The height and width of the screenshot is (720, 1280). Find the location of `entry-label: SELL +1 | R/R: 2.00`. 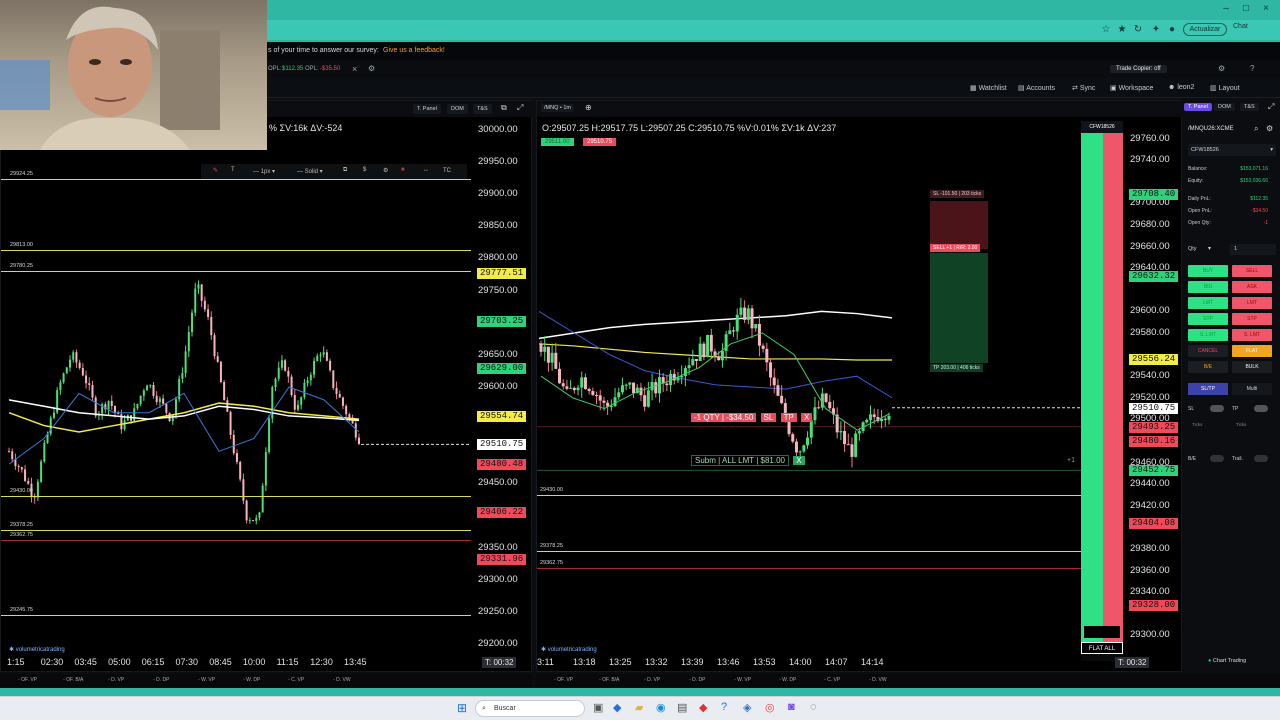

entry-label: SELL +1 | R/R: 2.00 is located at coordinates (955, 248).